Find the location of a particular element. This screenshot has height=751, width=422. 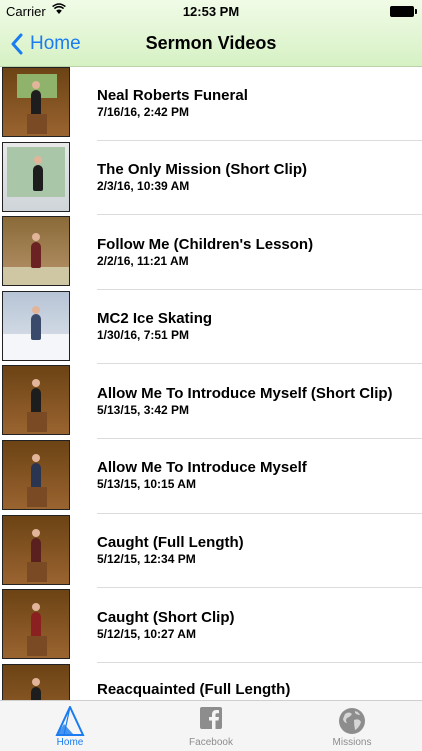

page-title: Sermon Videos is located at coordinates (211, 43).